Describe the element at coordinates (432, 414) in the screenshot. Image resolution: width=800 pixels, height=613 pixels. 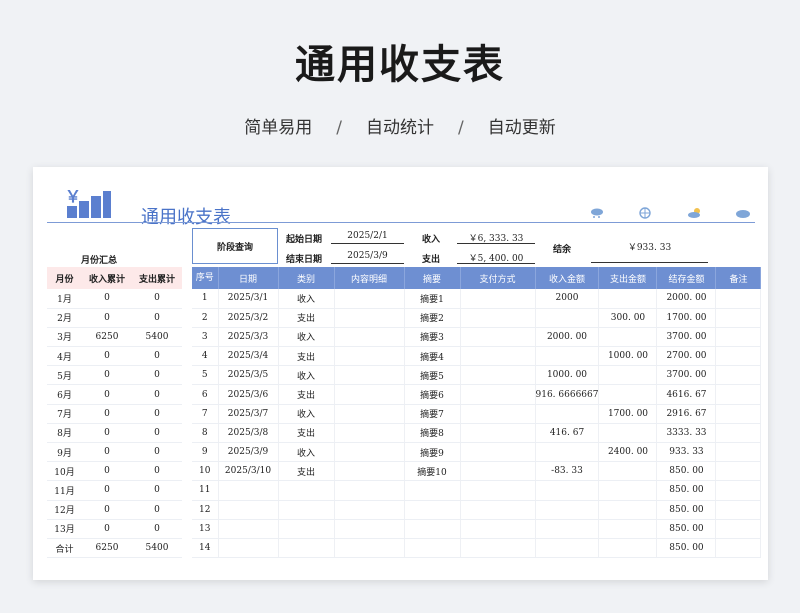
I see `ledger-cell: 摘要7` at that location.